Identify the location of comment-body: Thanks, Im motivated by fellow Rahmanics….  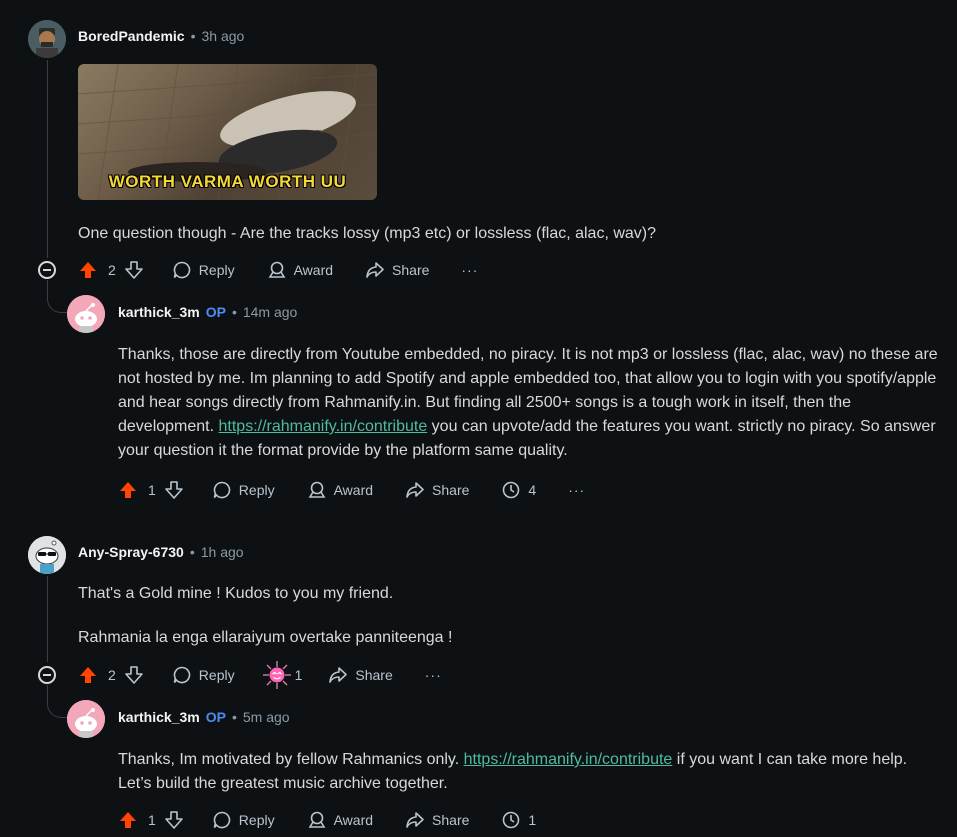
(518, 772).